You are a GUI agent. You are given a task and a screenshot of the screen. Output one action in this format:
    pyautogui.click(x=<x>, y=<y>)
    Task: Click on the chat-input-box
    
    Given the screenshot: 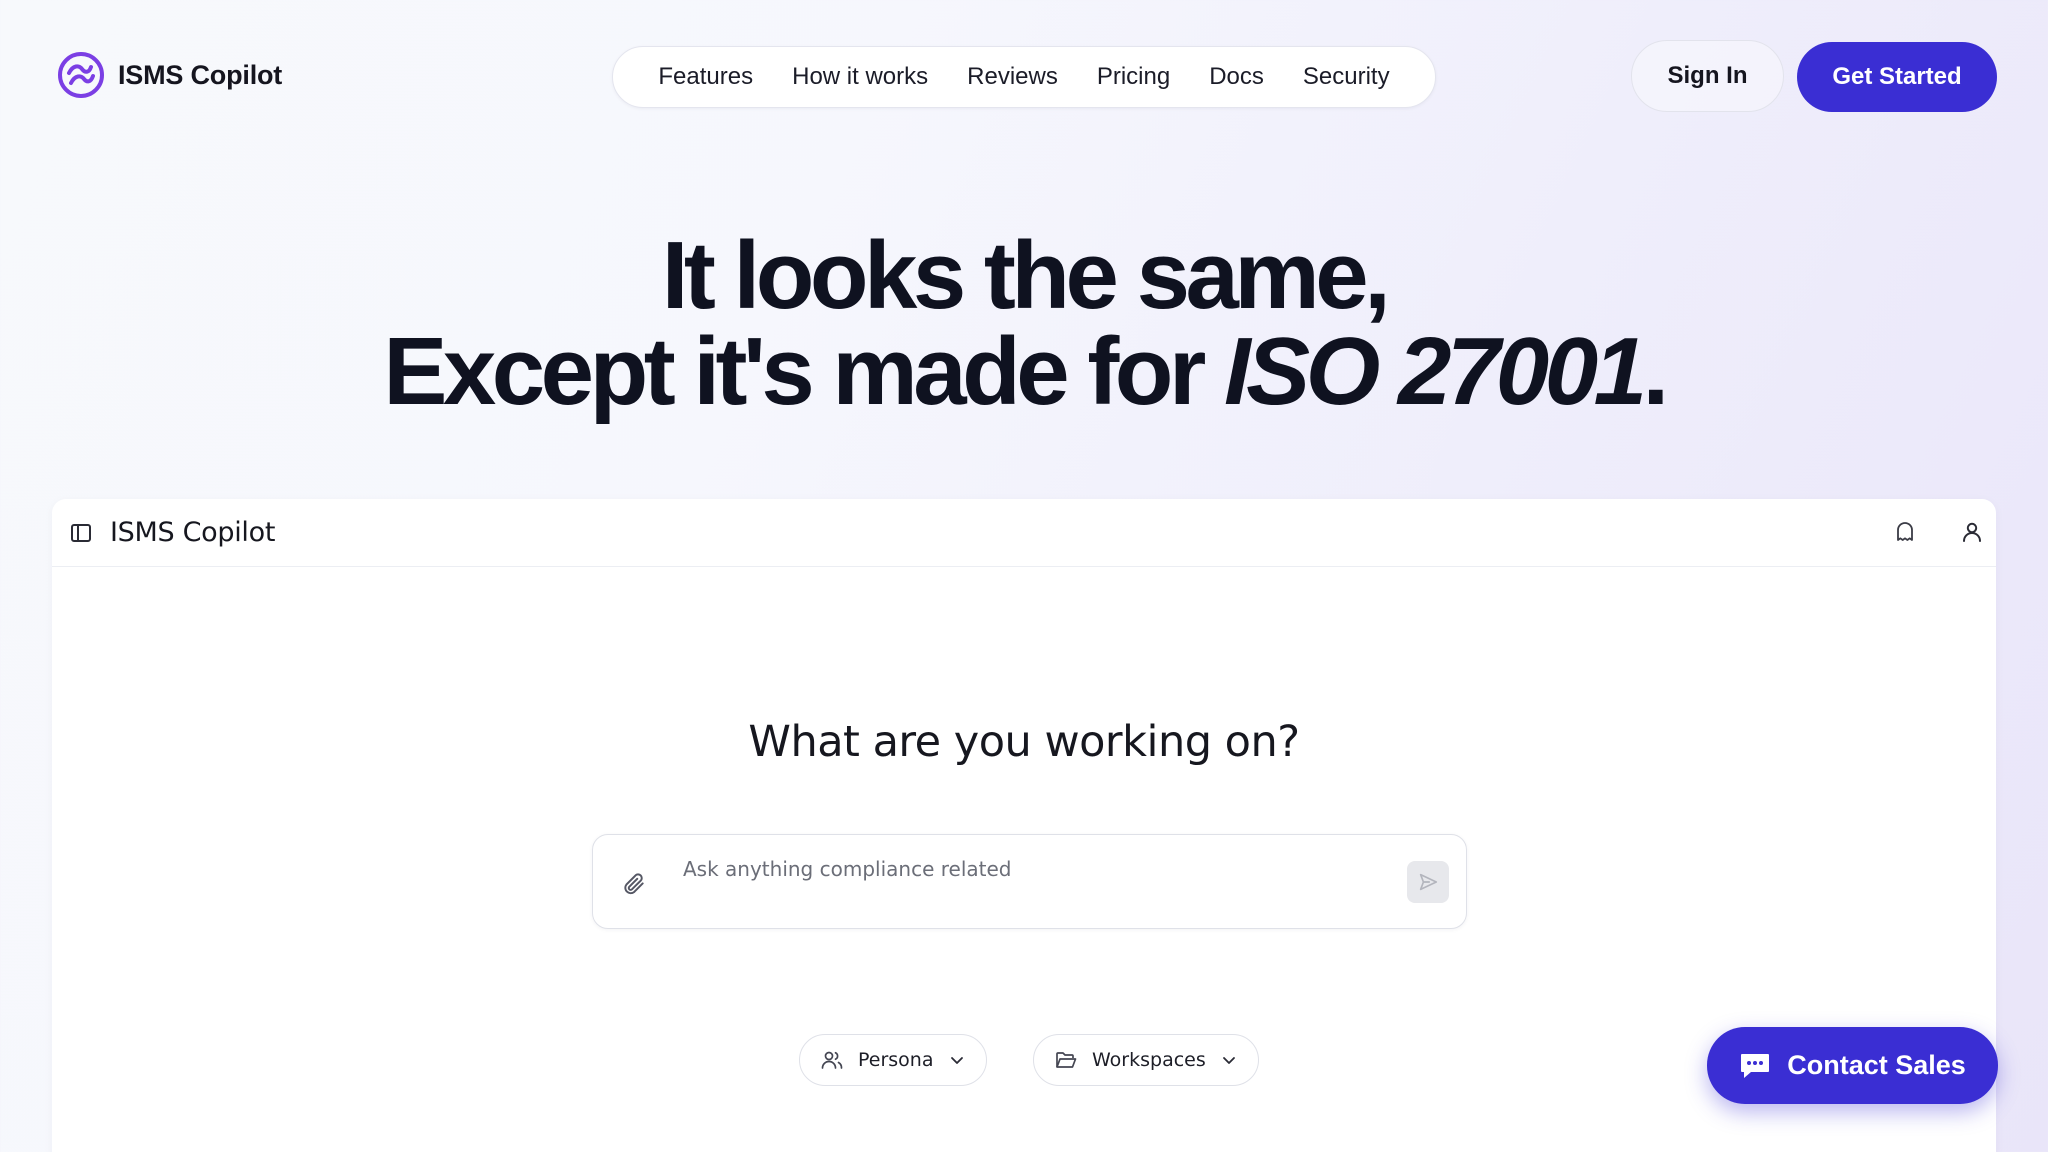 What is the action you would take?
    pyautogui.click(x=1029, y=881)
    